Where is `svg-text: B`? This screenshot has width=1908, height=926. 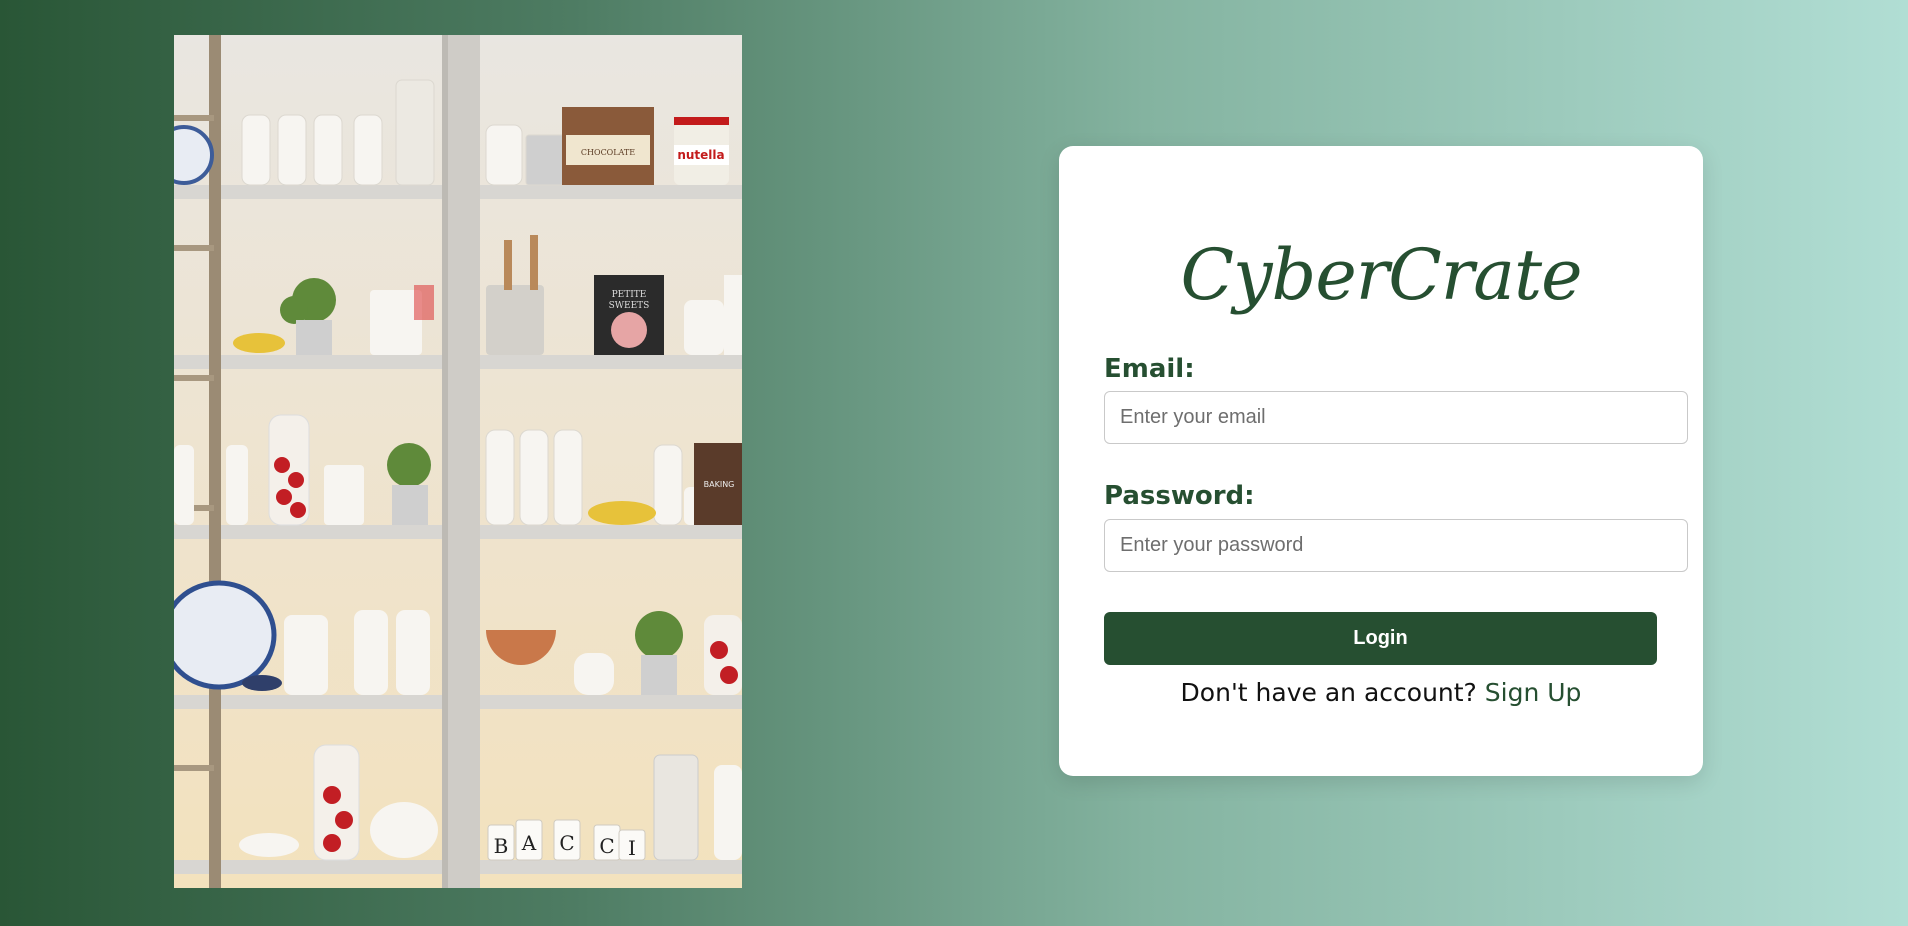
svg-text: B is located at coordinates (501, 846).